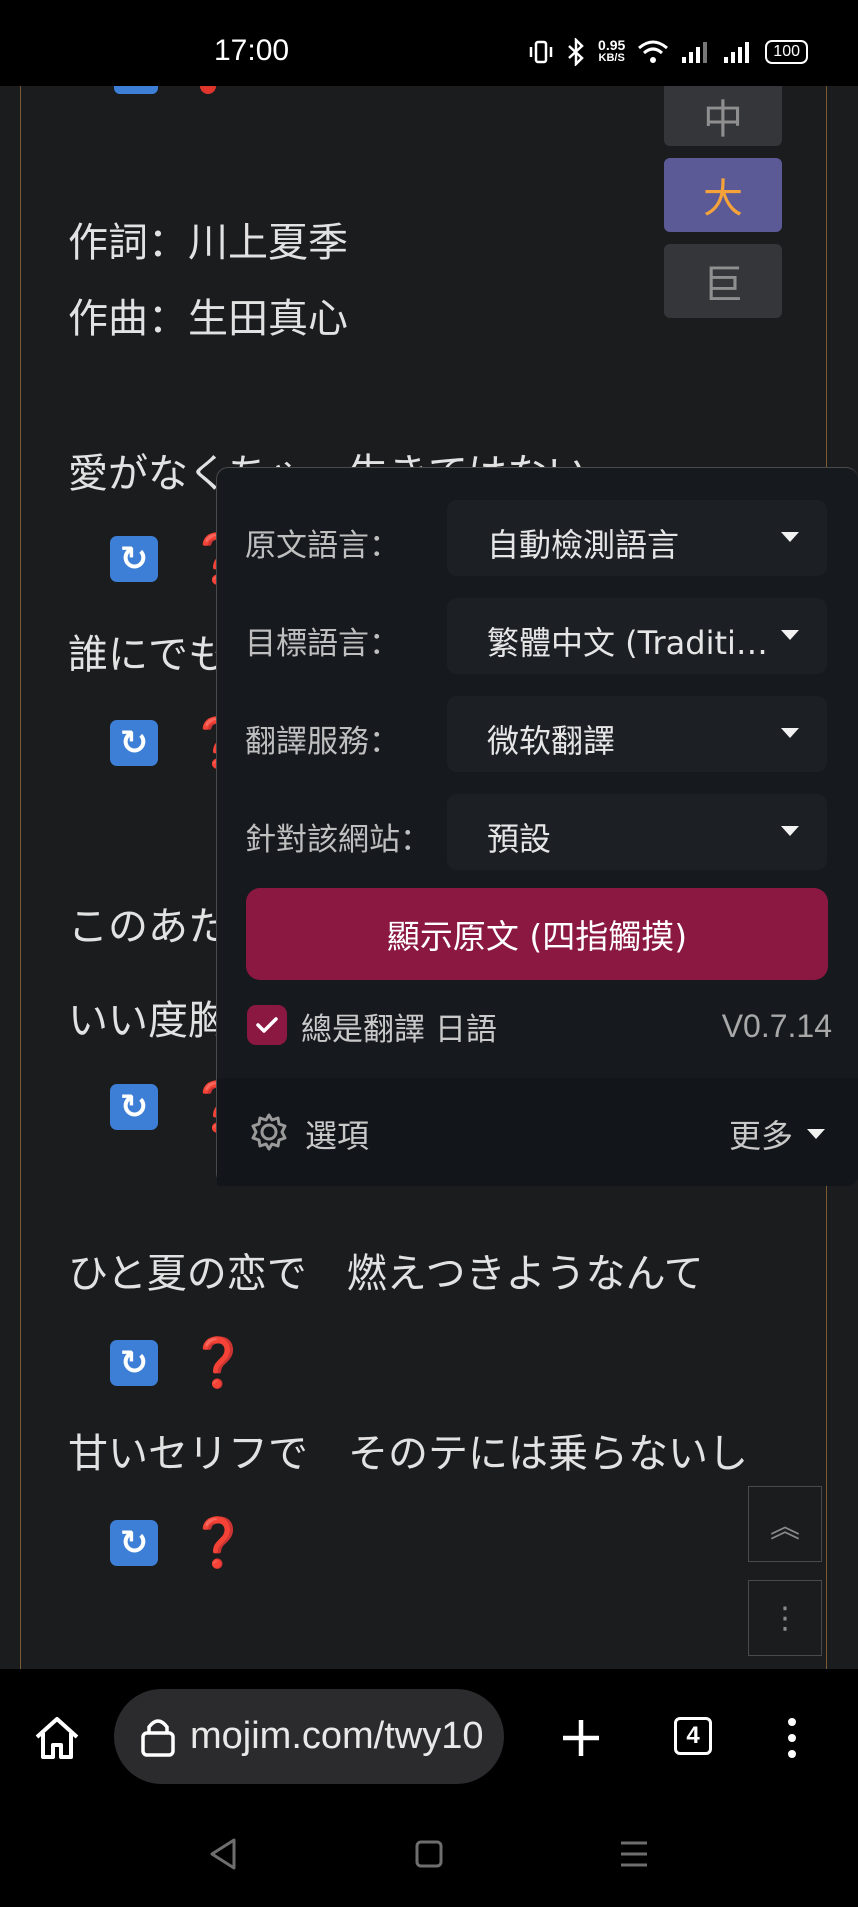 The image size is (858, 1907). What do you see at coordinates (653, 51) in the screenshot?
I see `wifi-icon` at bounding box center [653, 51].